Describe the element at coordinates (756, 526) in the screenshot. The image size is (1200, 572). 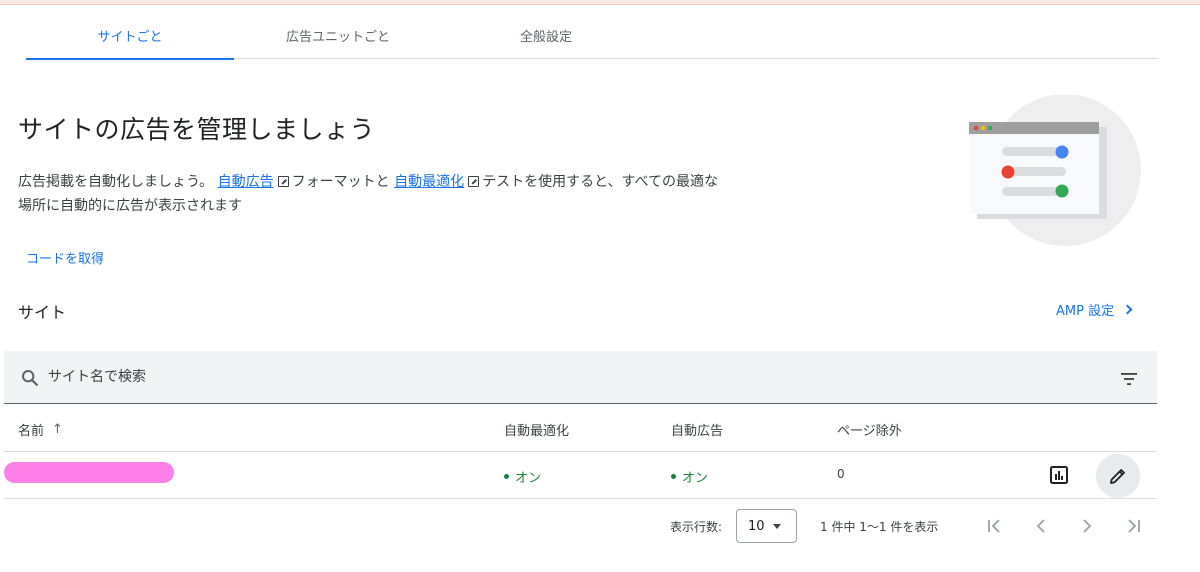
I see `rows-per-page-value: 10` at that location.